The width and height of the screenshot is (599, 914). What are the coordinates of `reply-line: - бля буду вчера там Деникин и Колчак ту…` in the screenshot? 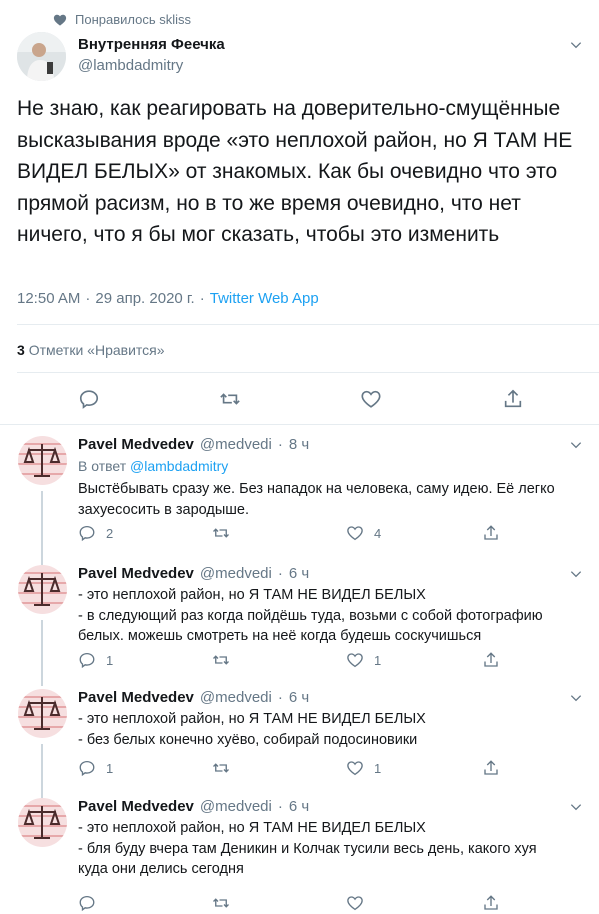 It's located at (307, 848).